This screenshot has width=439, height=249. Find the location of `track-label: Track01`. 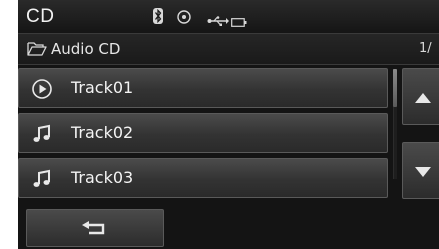

track-label: Track01 is located at coordinates (102, 87).